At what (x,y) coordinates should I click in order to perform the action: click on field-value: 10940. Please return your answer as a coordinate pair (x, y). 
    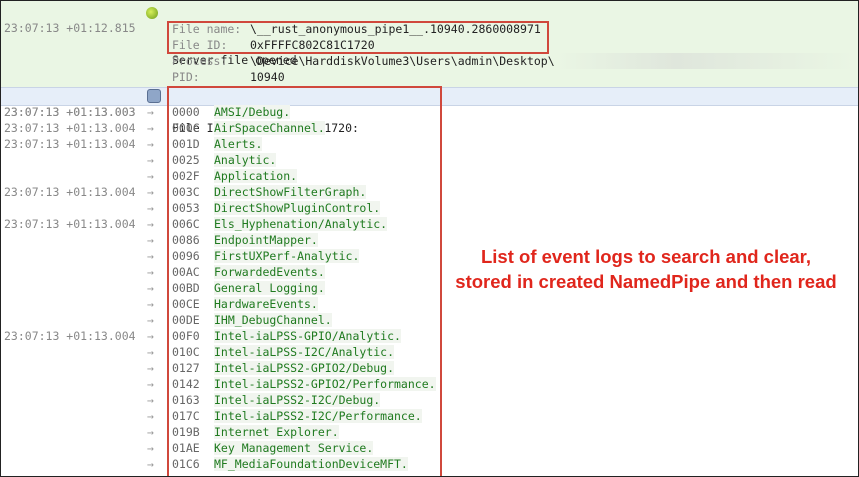
    Looking at the image, I should click on (267, 77).